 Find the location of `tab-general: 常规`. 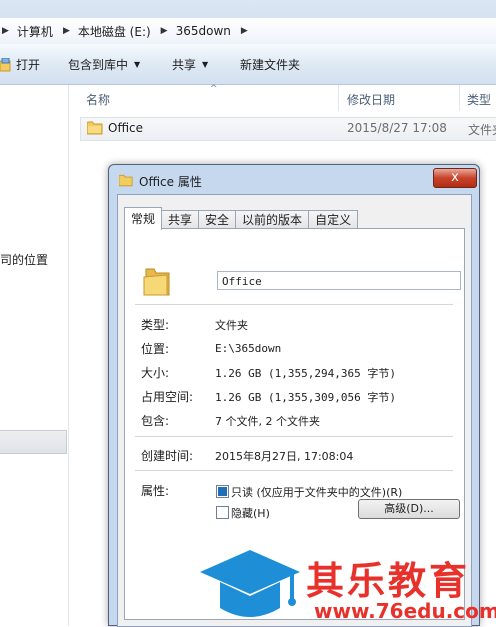

tab-general: 常规 is located at coordinates (143, 218).